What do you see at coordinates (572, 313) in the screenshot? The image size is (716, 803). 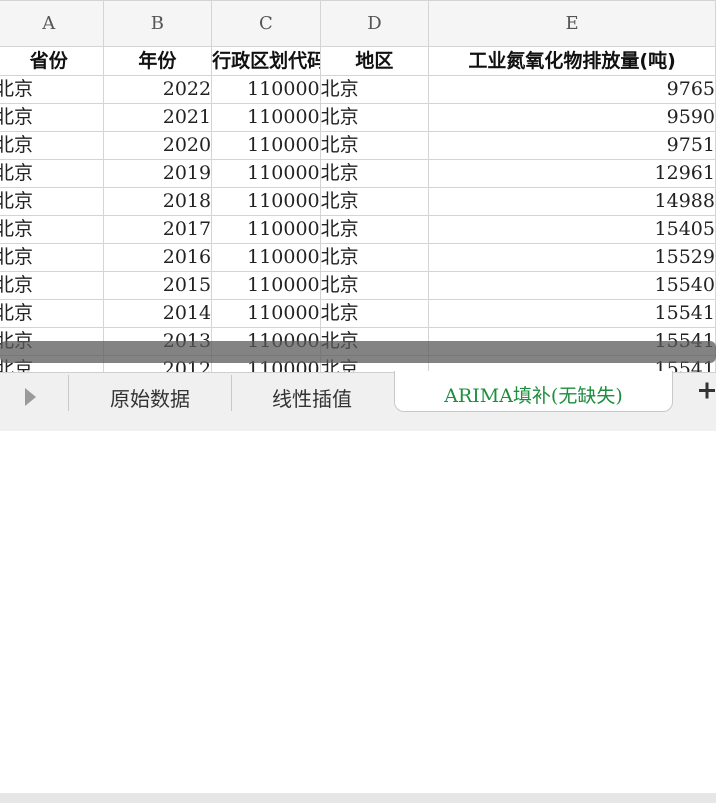 I see `cell-nox-emission: 15541` at bounding box center [572, 313].